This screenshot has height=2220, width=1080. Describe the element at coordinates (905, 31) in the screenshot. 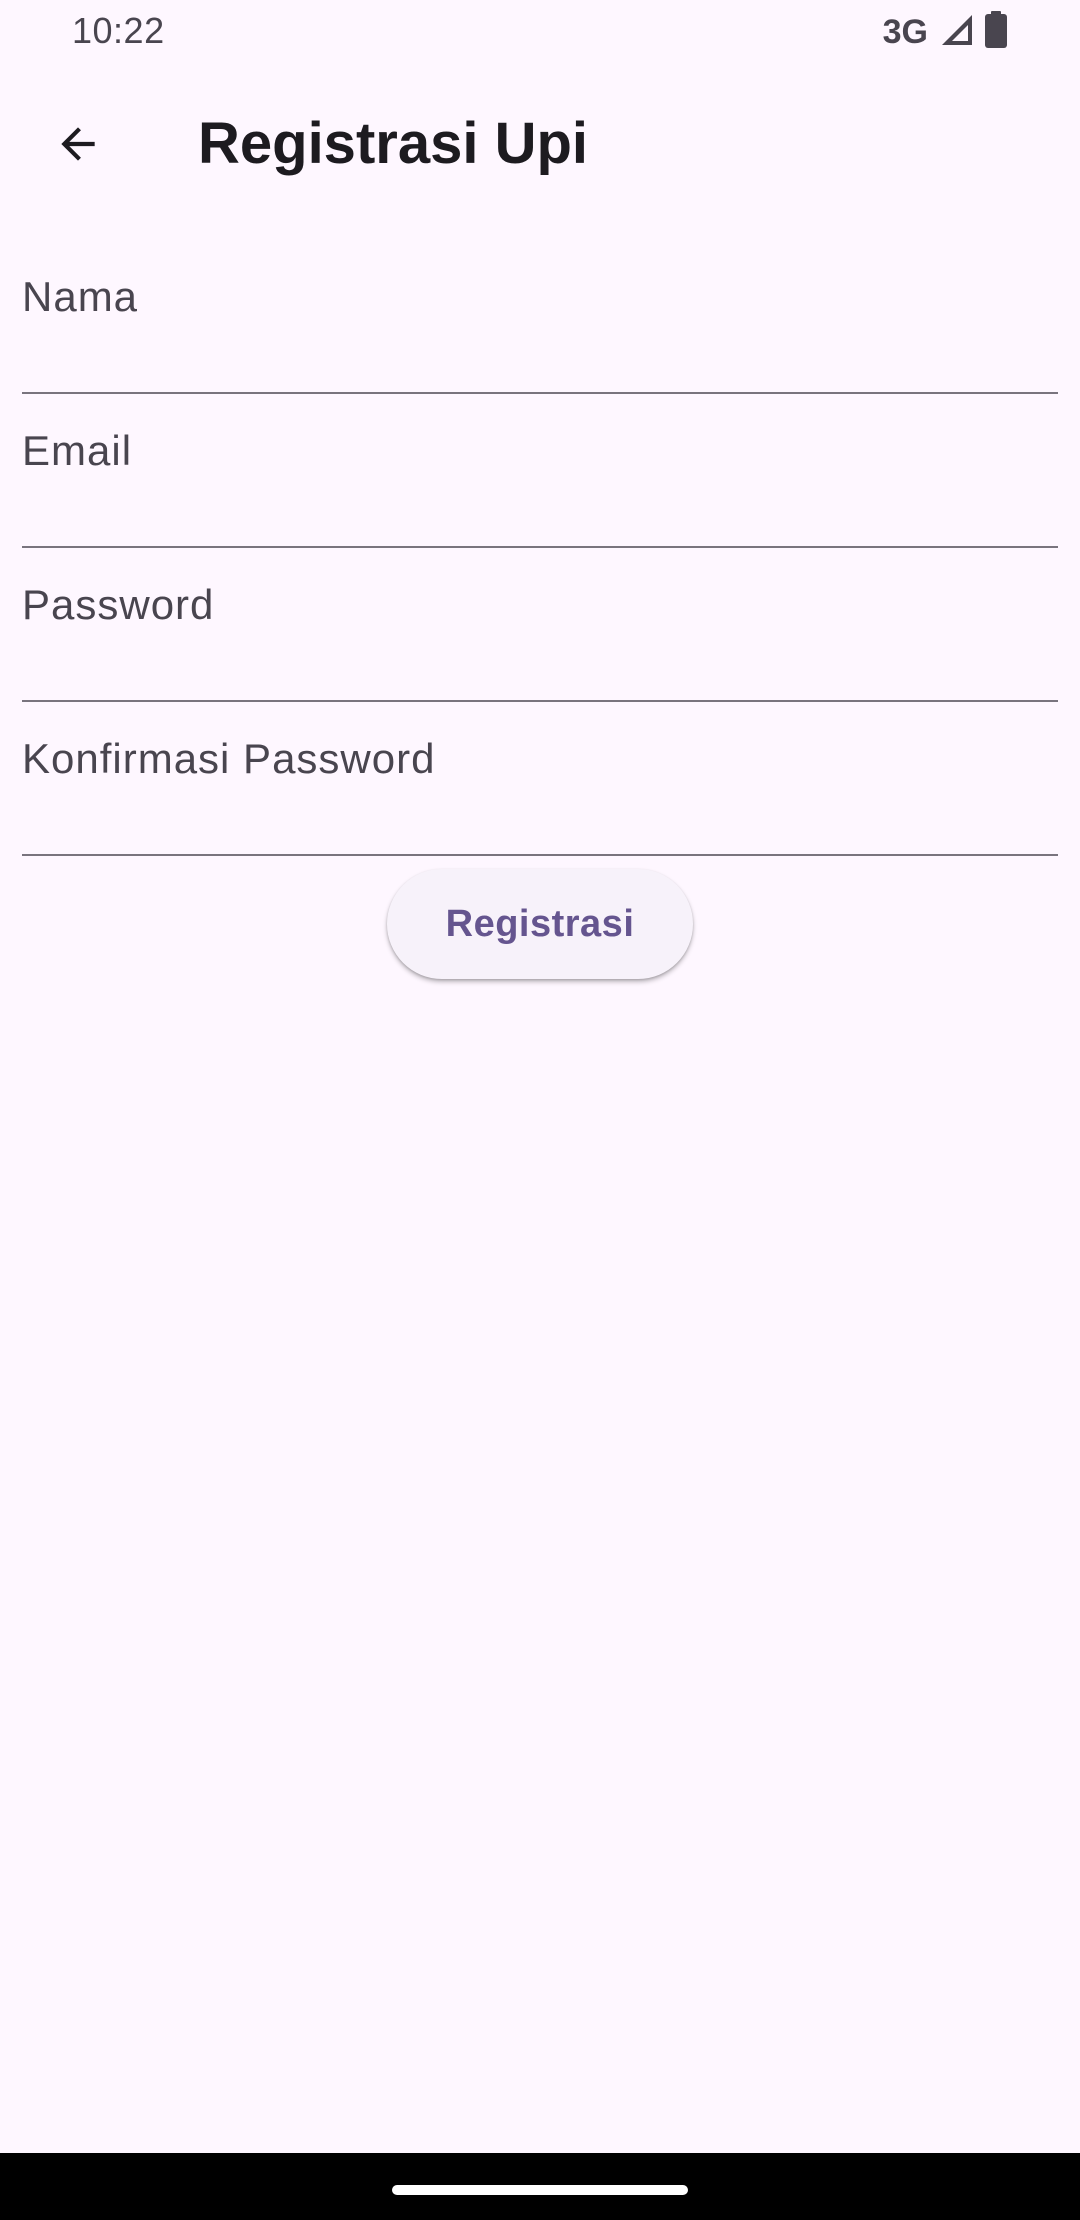

I see `network-type: 3G` at that location.